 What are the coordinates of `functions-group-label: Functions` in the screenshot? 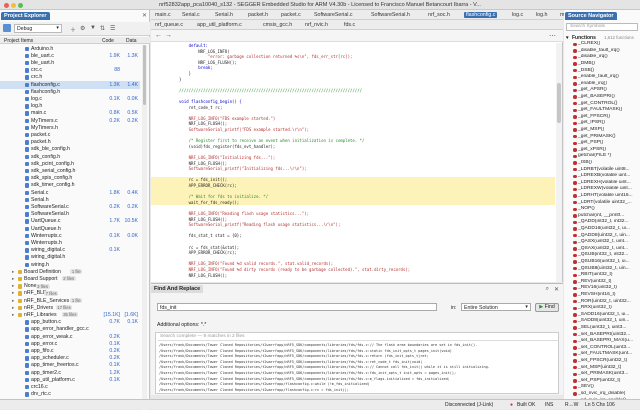 It's located at (584, 38).